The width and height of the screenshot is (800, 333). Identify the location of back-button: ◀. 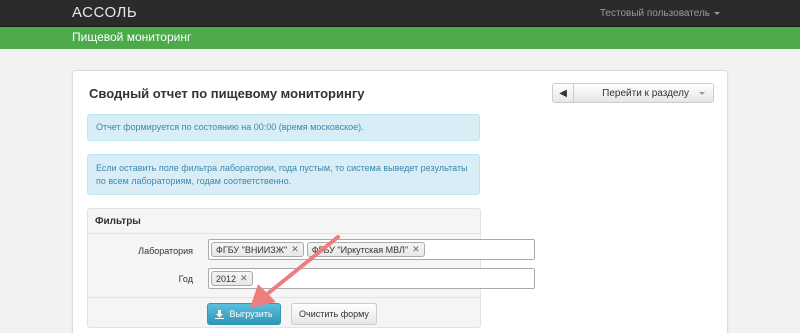
(563, 93).